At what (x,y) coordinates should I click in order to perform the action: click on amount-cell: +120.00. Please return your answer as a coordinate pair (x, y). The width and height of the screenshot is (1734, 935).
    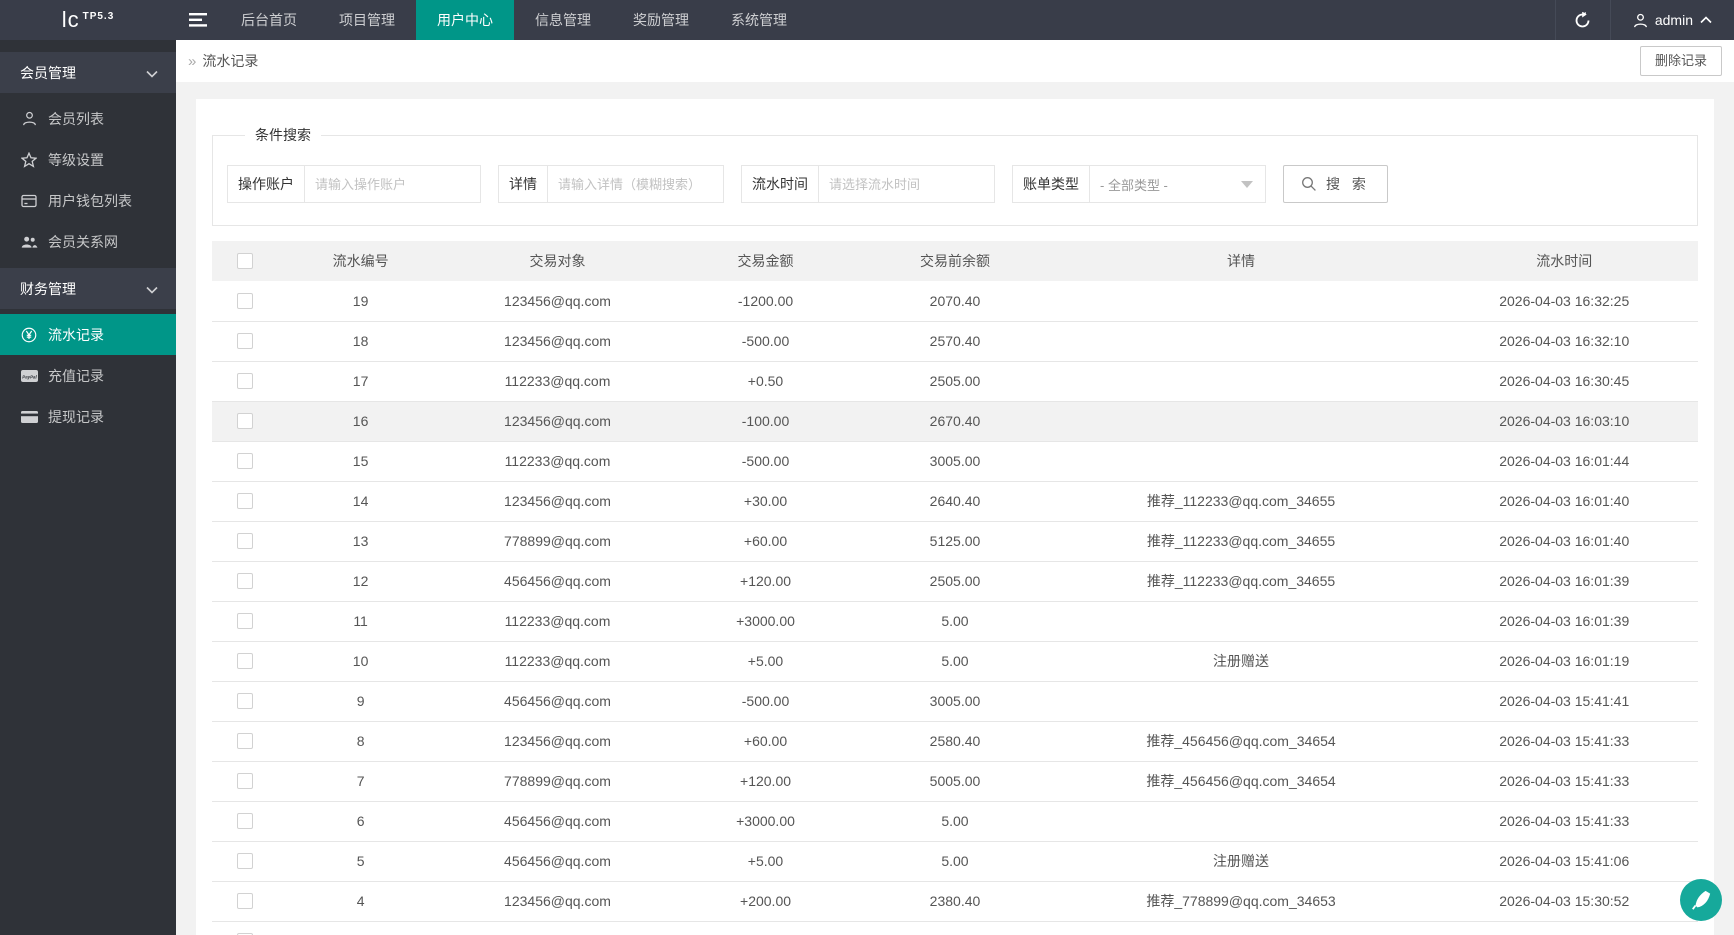
    Looking at the image, I should click on (765, 581).